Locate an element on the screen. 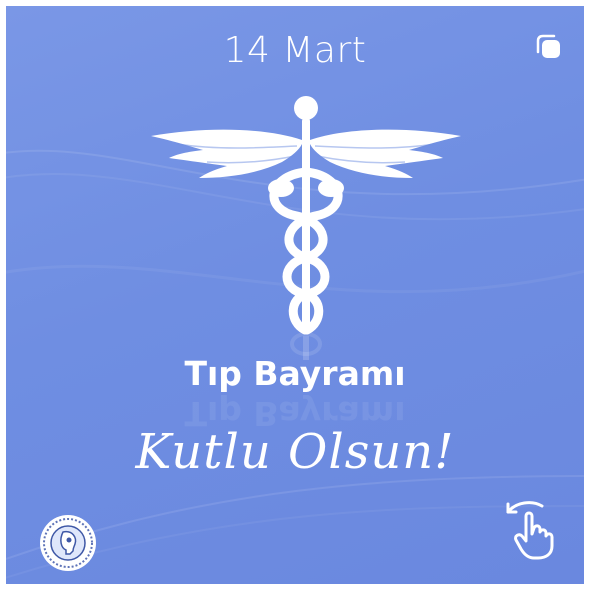 This screenshot has height=590, width=590. date-label: 14 Mart is located at coordinates (295, 50).